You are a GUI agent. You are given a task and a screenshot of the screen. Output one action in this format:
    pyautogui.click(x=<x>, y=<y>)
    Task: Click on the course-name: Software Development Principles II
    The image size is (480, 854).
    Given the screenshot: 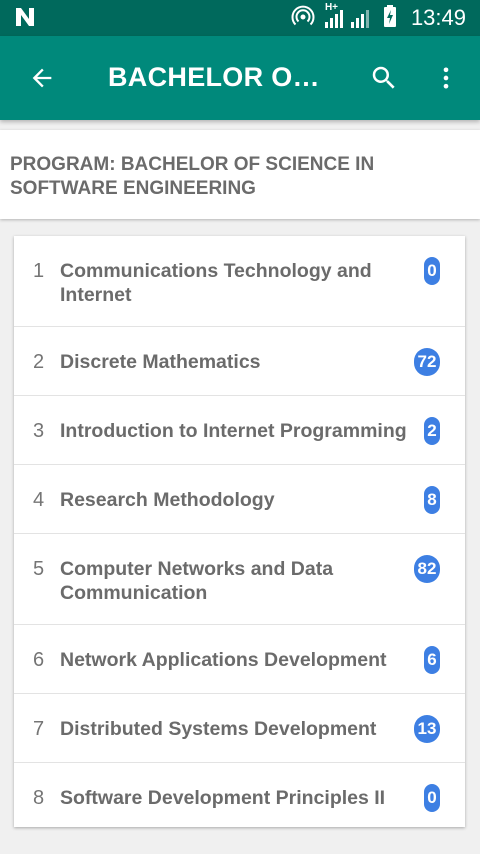 What is the action you would take?
    pyautogui.click(x=223, y=798)
    